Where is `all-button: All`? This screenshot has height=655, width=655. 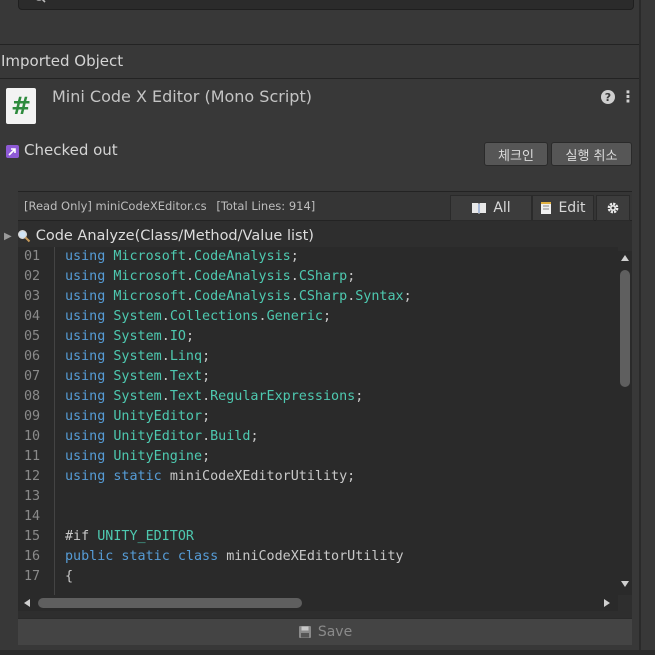 all-button: All is located at coordinates (491, 208).